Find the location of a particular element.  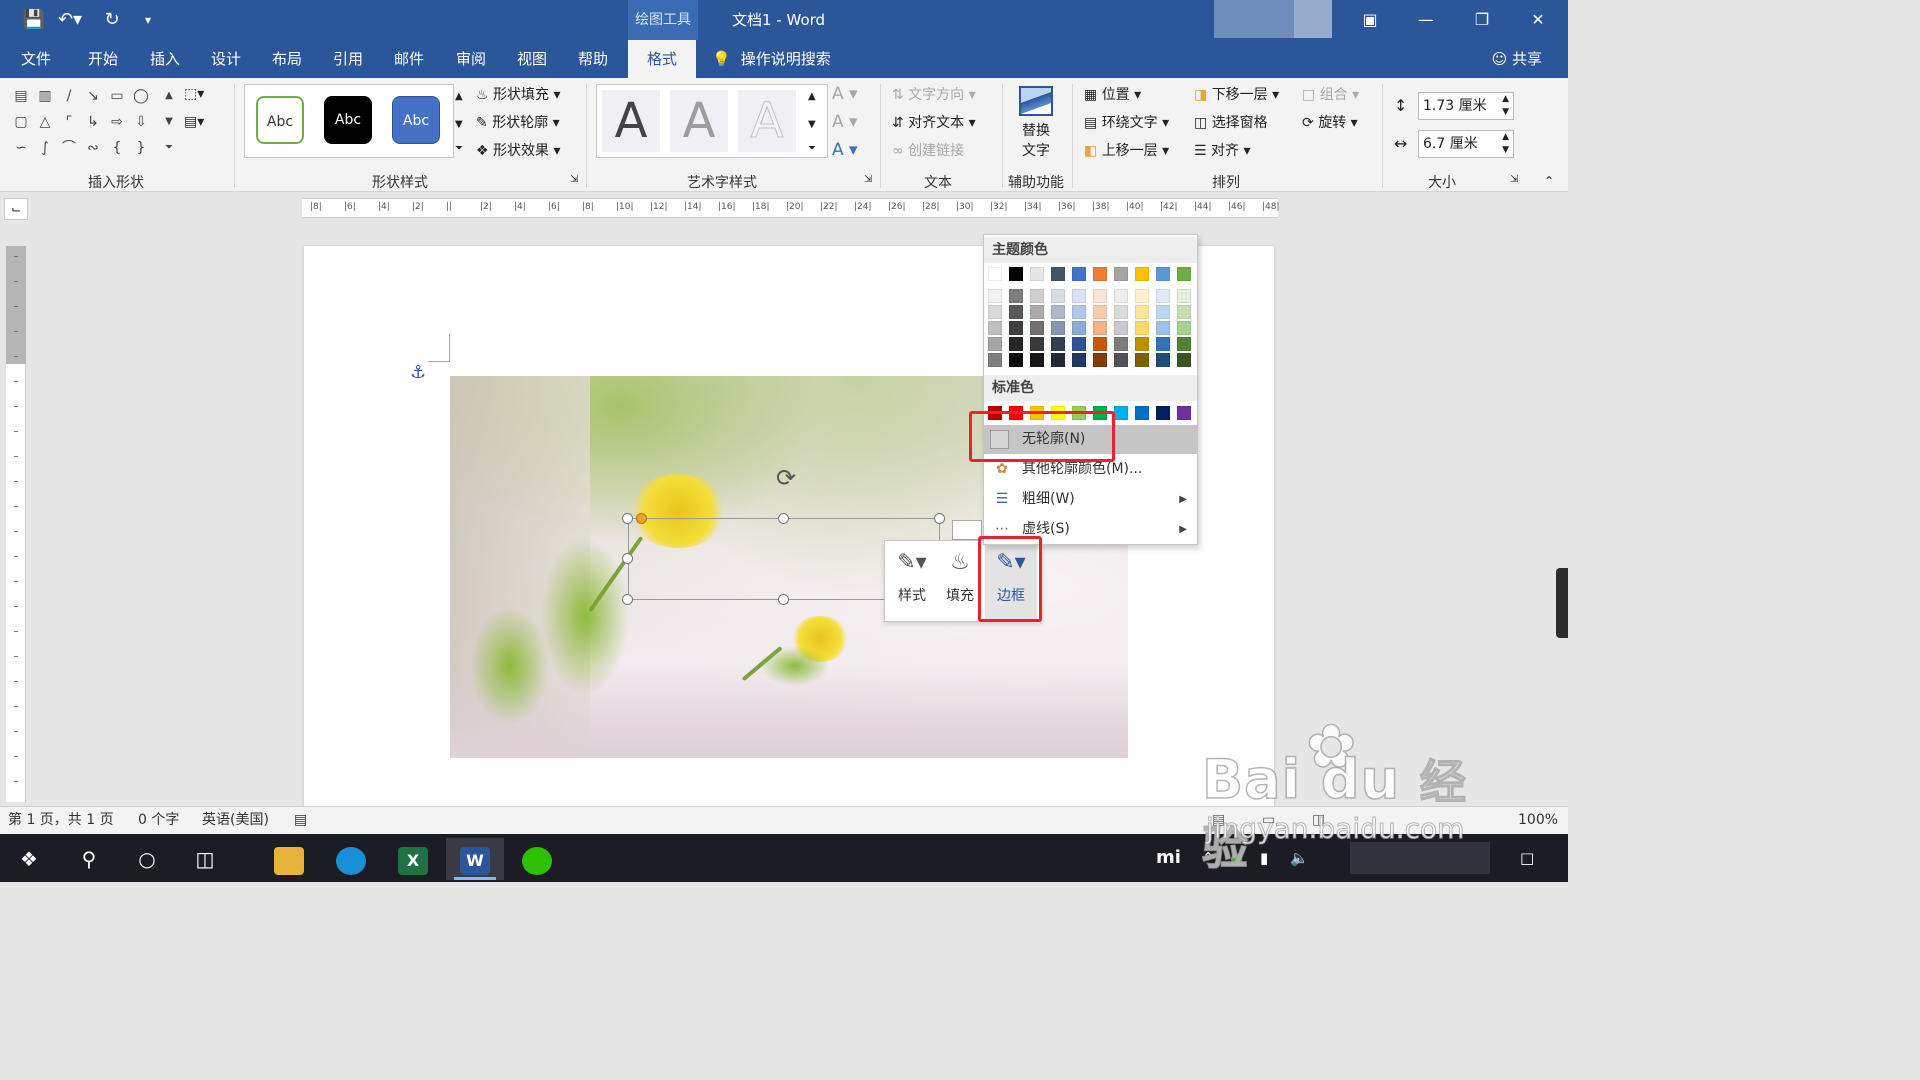

mini-style-button: ✎▾ 样式 is located at coordinates (912, 581).